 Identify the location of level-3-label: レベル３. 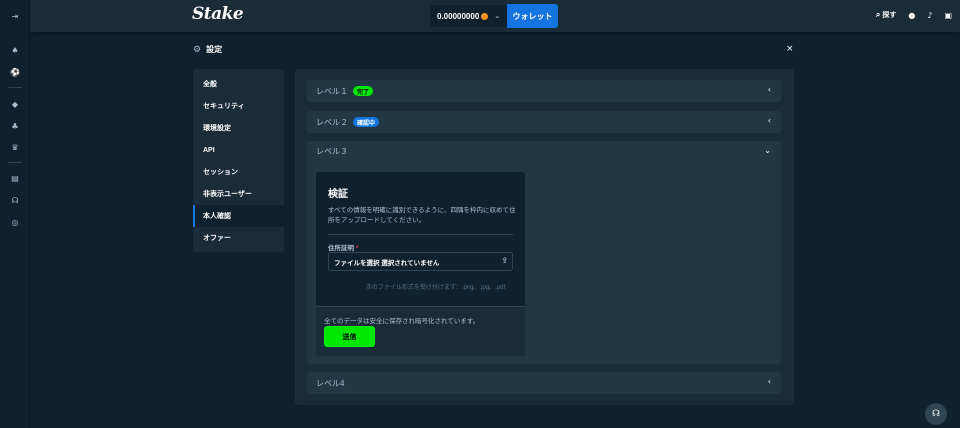
(332, 151).